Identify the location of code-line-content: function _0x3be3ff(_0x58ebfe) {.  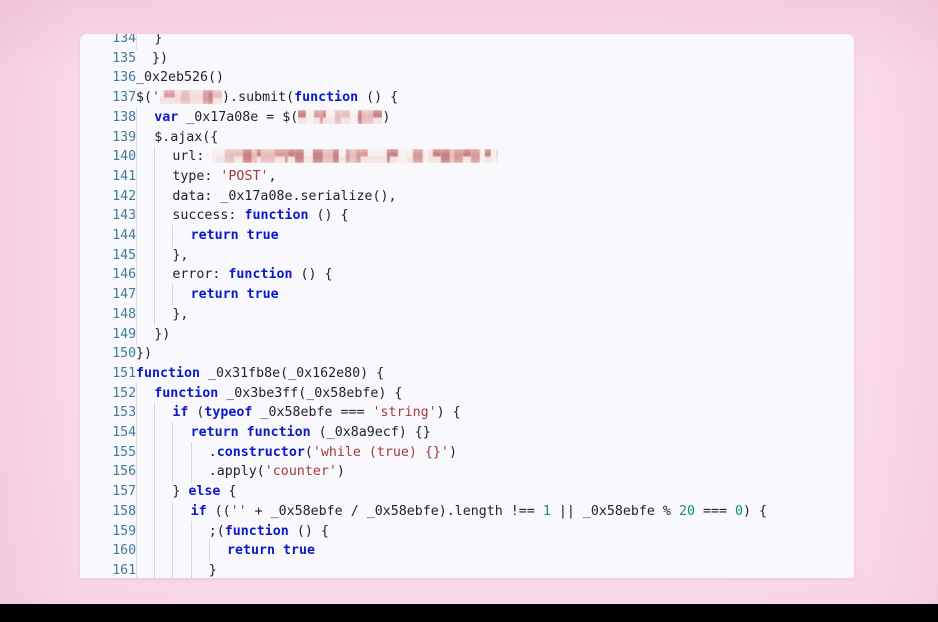
(495, 393).